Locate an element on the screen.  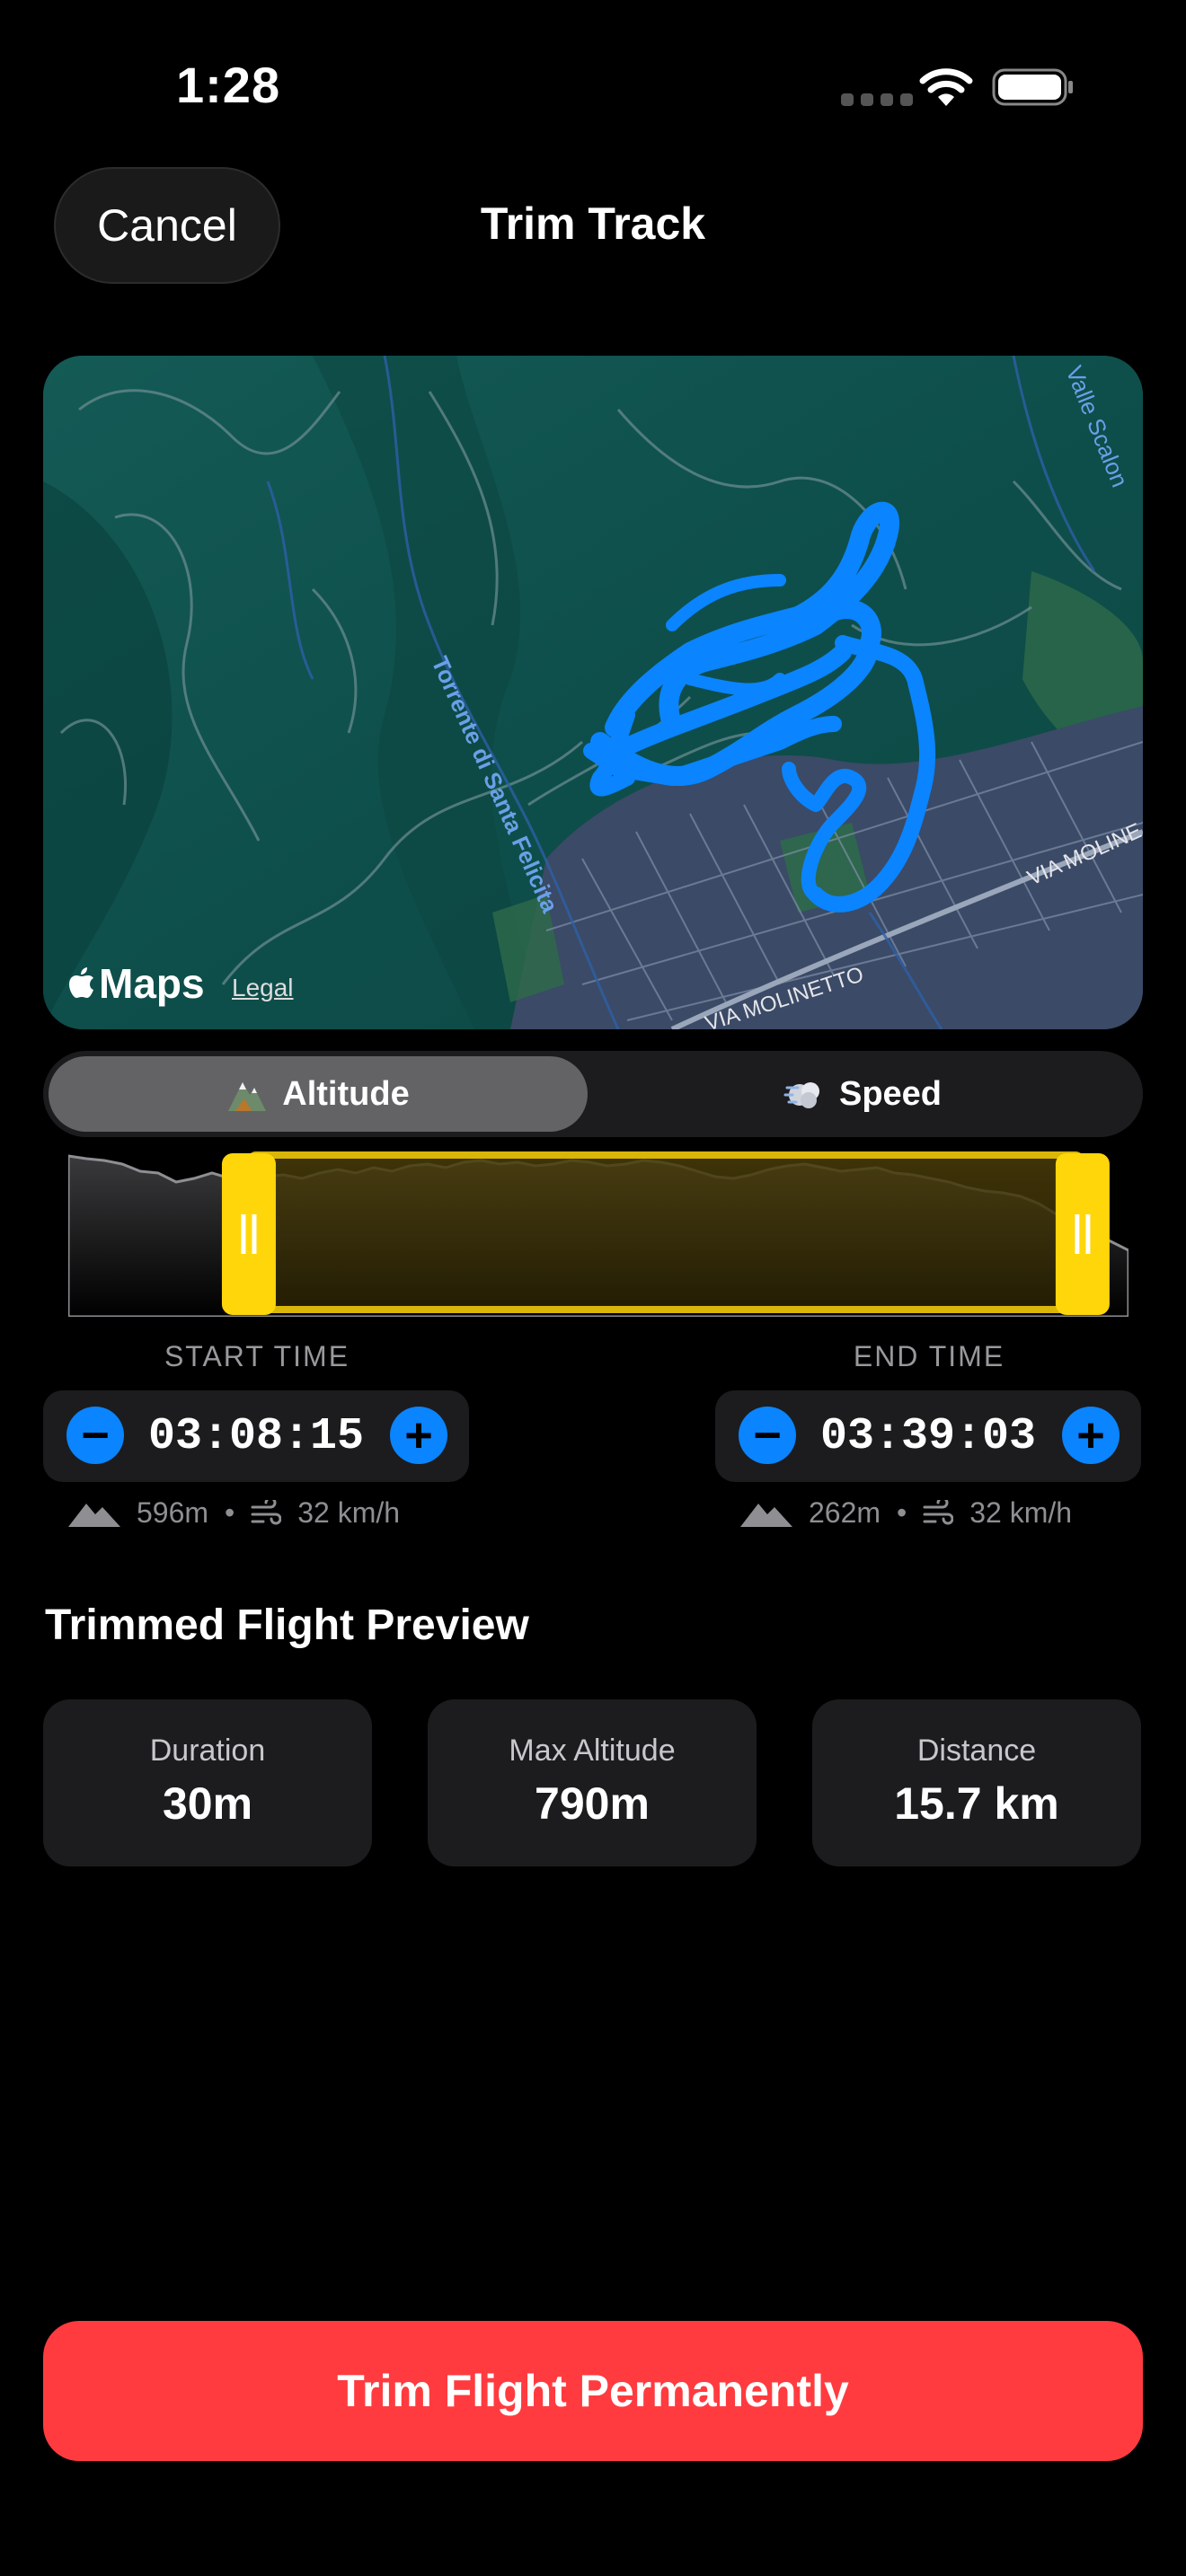
end-time-increment-button: + is located at coordinates (1091, 1435).